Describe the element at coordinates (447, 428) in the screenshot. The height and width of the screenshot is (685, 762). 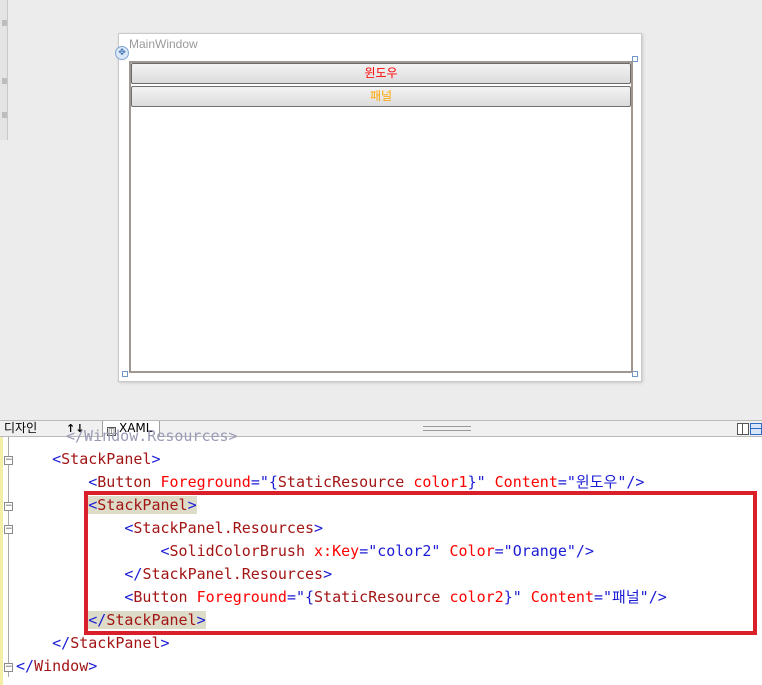
I see `splitter-grip` at that location.